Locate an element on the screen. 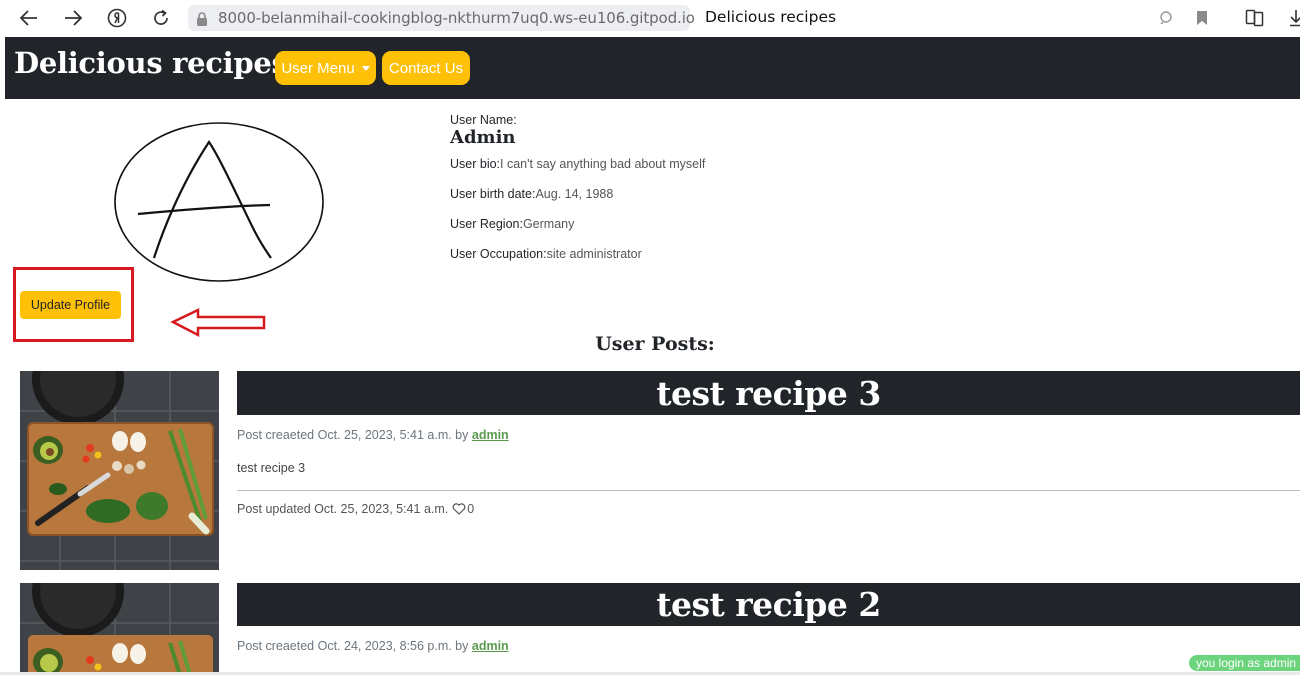 The height and width of the screenshot is (675, 1300). heart-icon is located at coordinates (459, 509).